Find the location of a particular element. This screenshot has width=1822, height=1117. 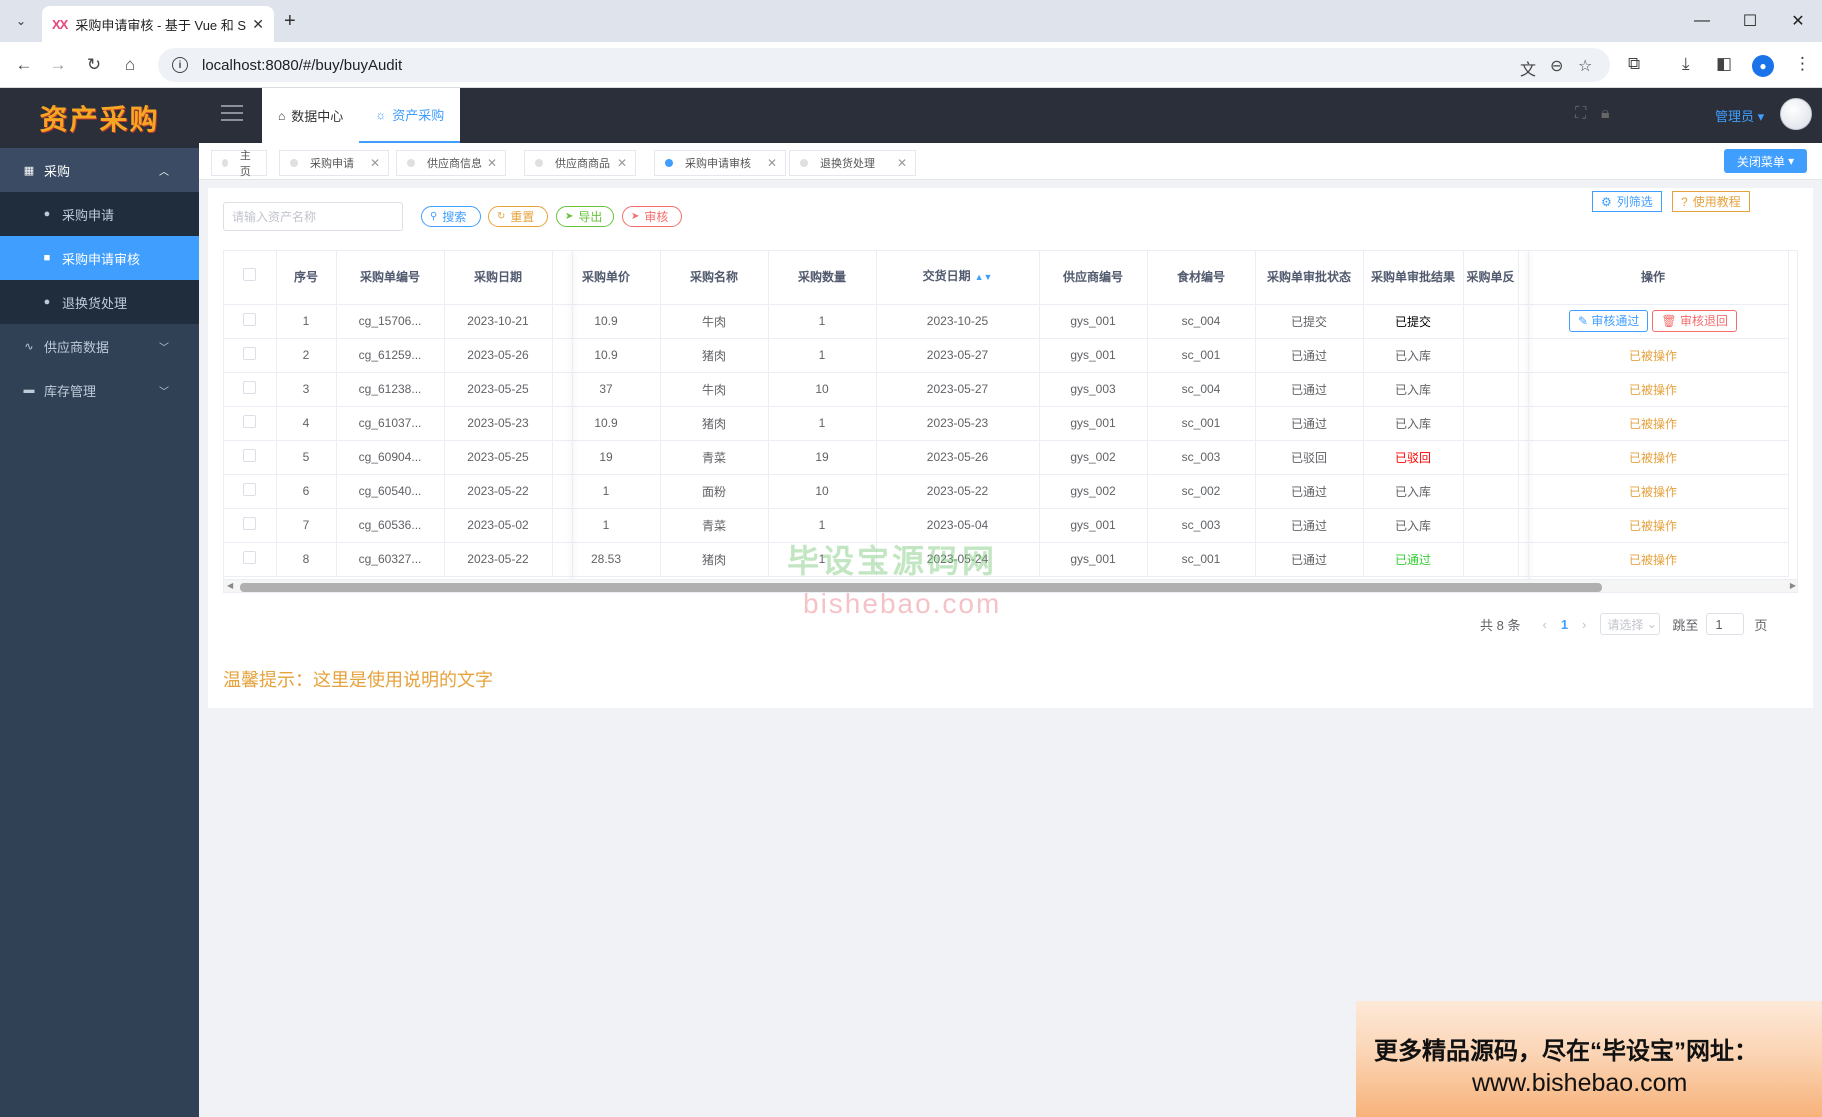

header-purchase-name: 采购名称 is located at coordinates (714, 278).